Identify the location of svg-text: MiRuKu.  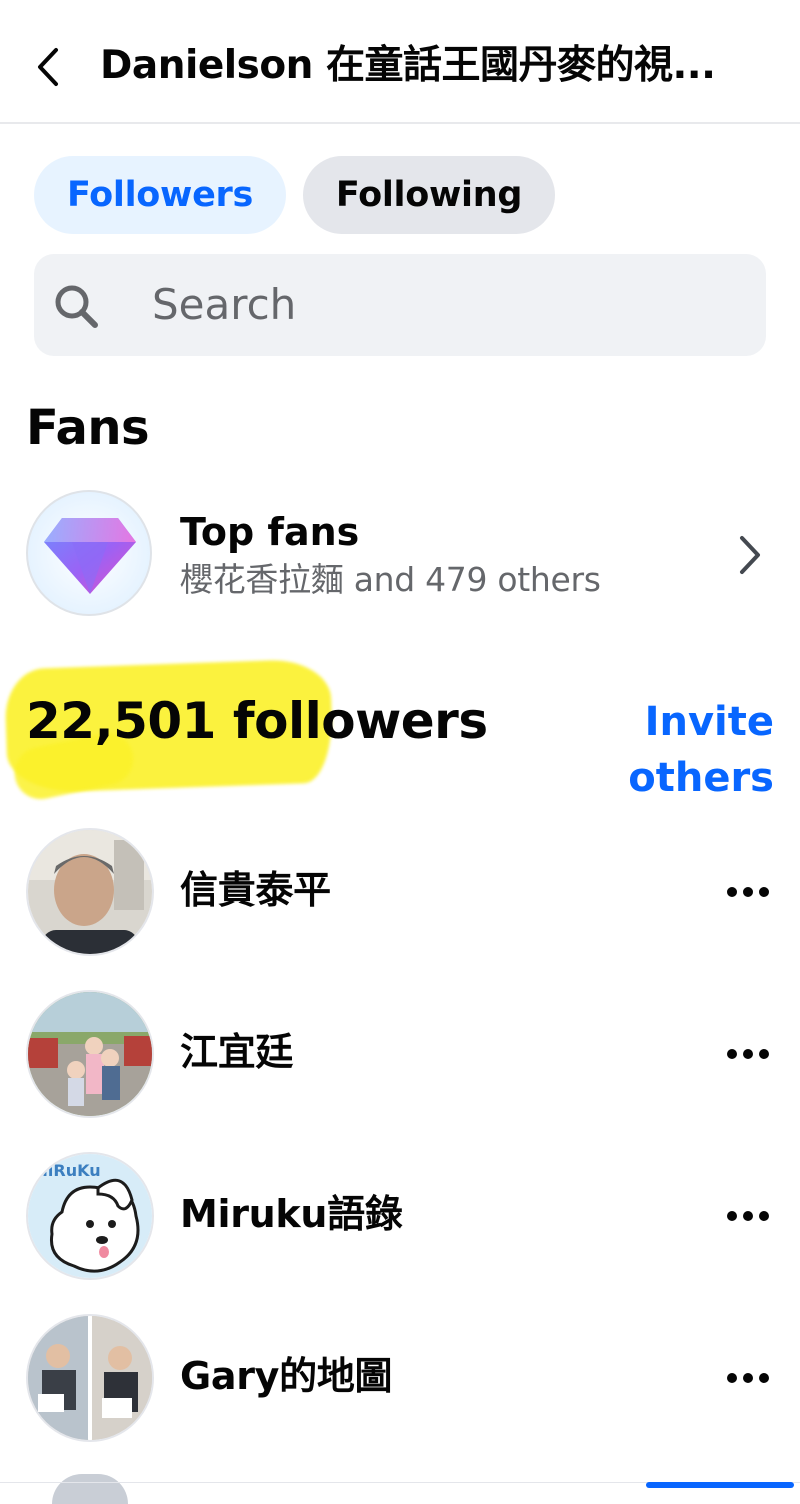
(66, 1170).